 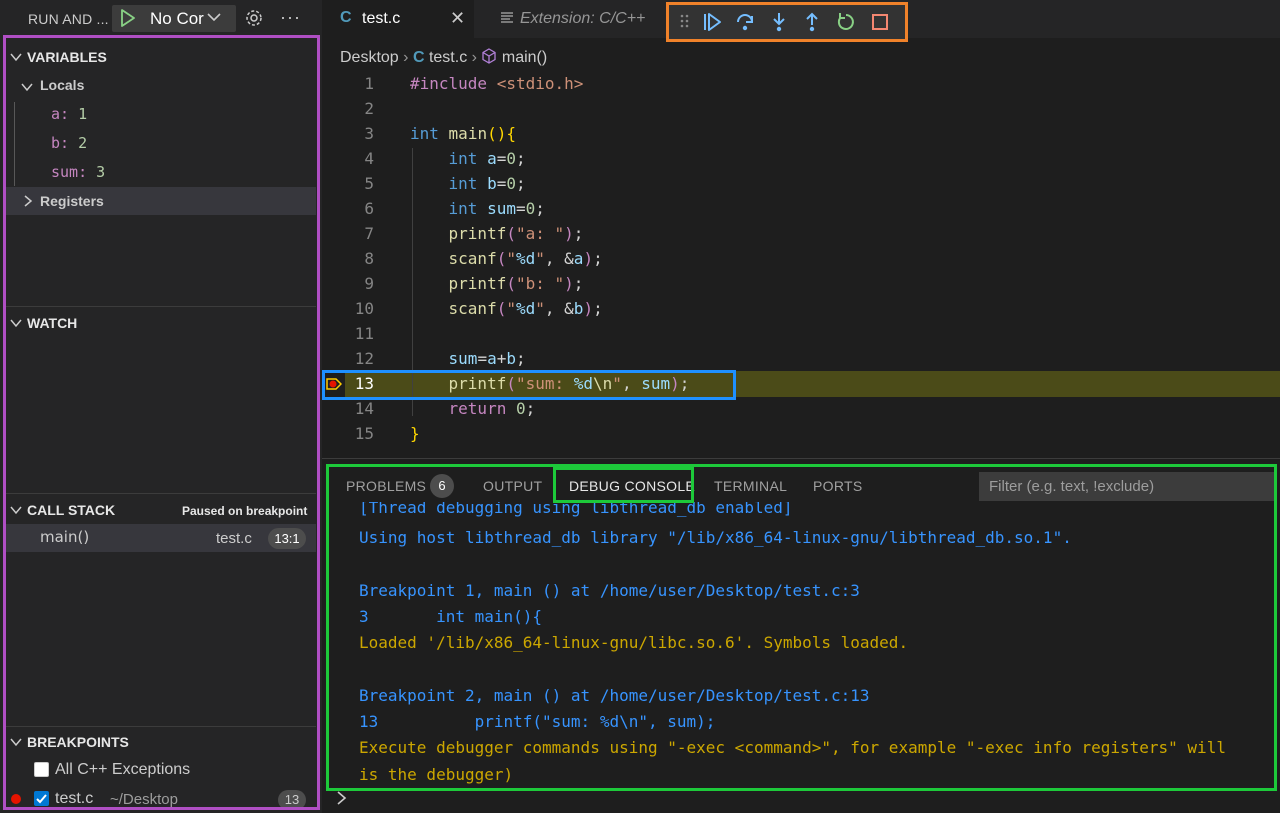 What do you see at coordinates (463, 133) in the screenshot?
I see `code-line: int main(){` at bounding box center [463, 133].